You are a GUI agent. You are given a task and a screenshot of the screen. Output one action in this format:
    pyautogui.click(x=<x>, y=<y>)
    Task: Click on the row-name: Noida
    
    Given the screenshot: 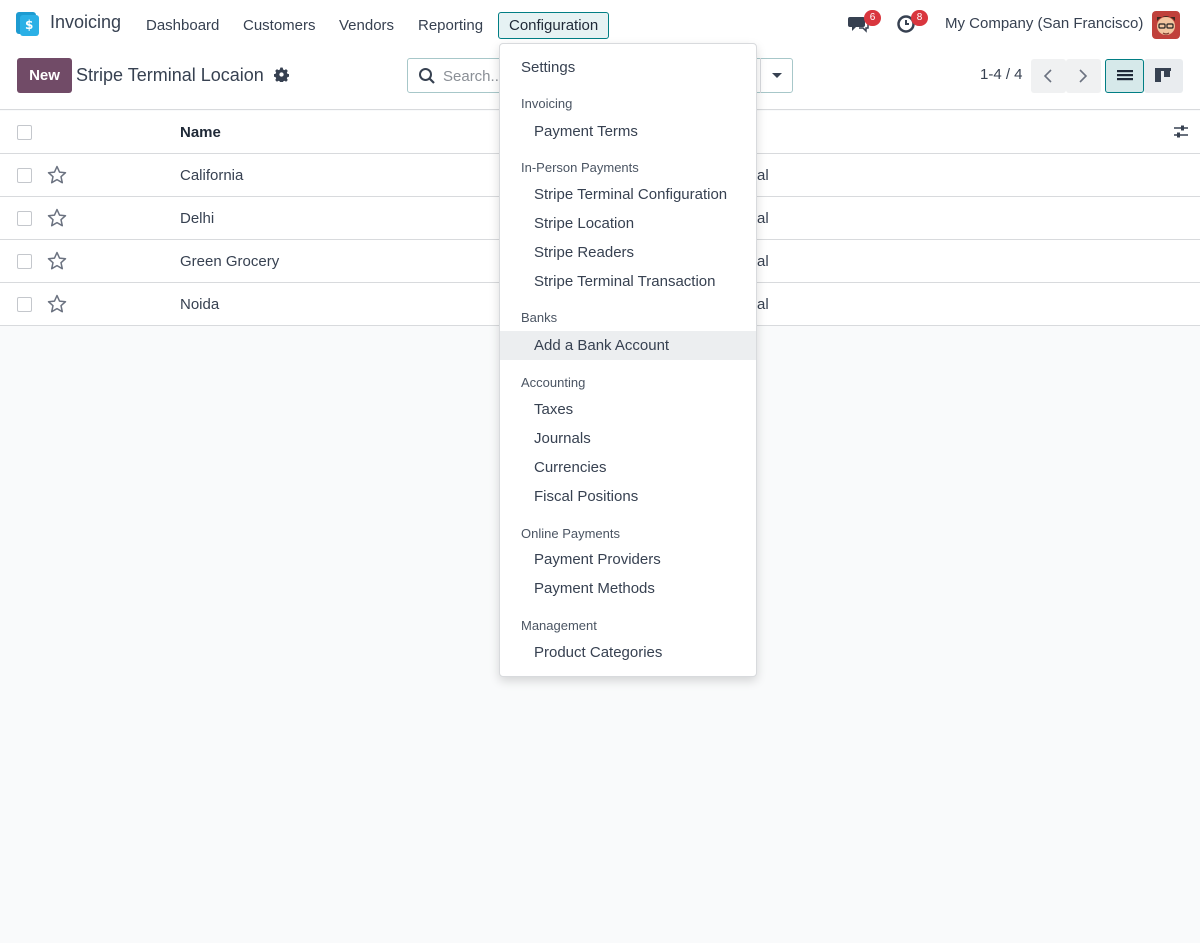 What is the action you would take?
    pyautogui.click(x=200, y=304)
    